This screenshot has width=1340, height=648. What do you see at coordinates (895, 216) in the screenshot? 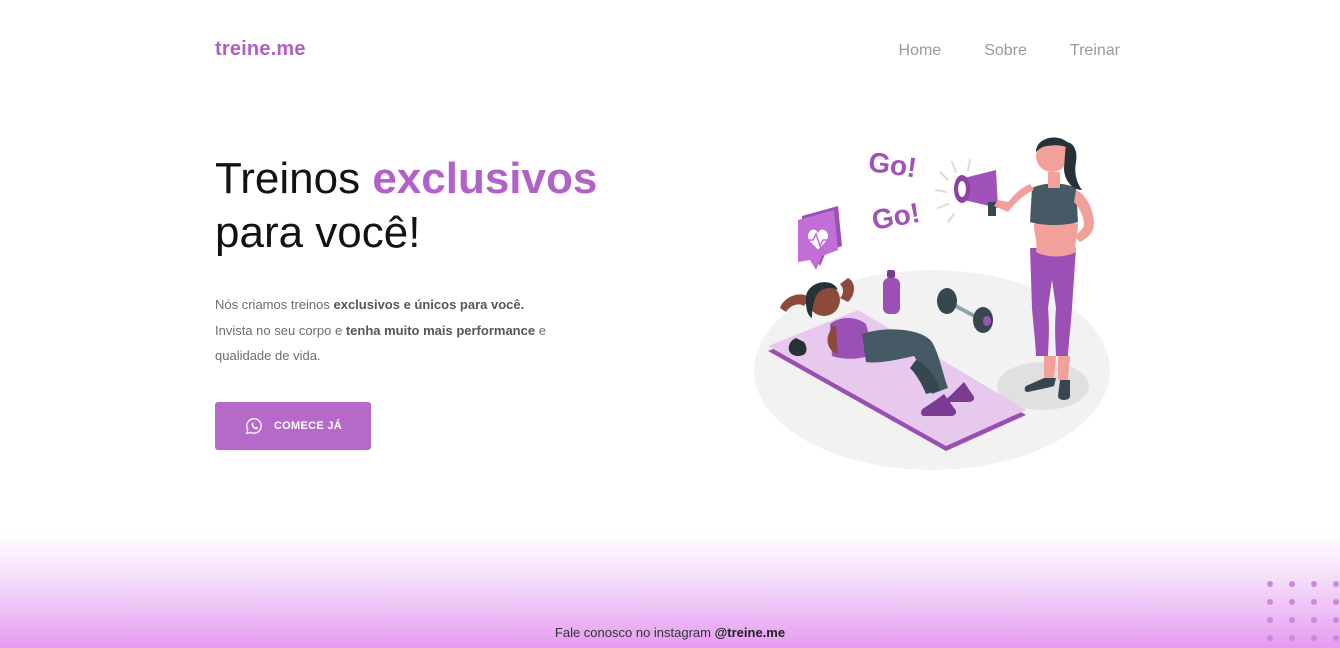
I see `go-text-2: Go!` at bounding box center [895, 216].